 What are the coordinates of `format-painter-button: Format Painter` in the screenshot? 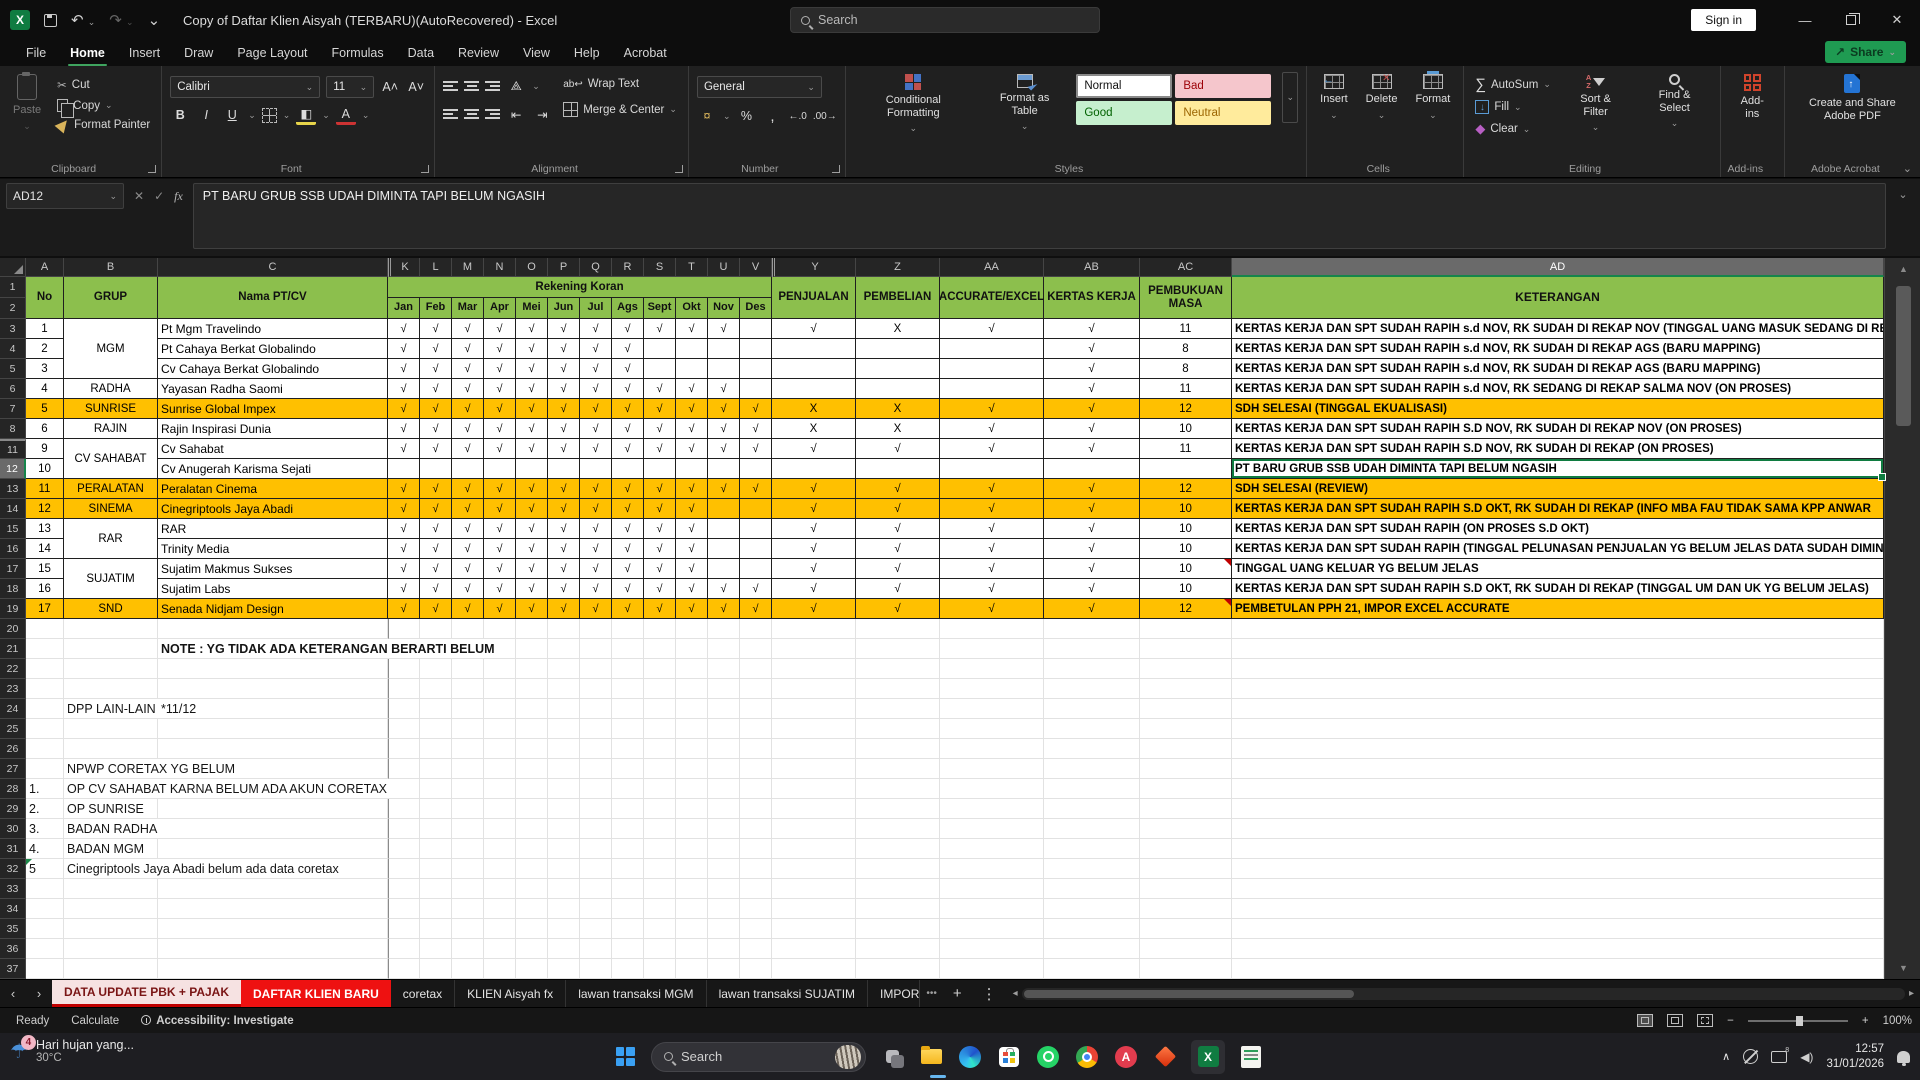 It's located at (103, 125).